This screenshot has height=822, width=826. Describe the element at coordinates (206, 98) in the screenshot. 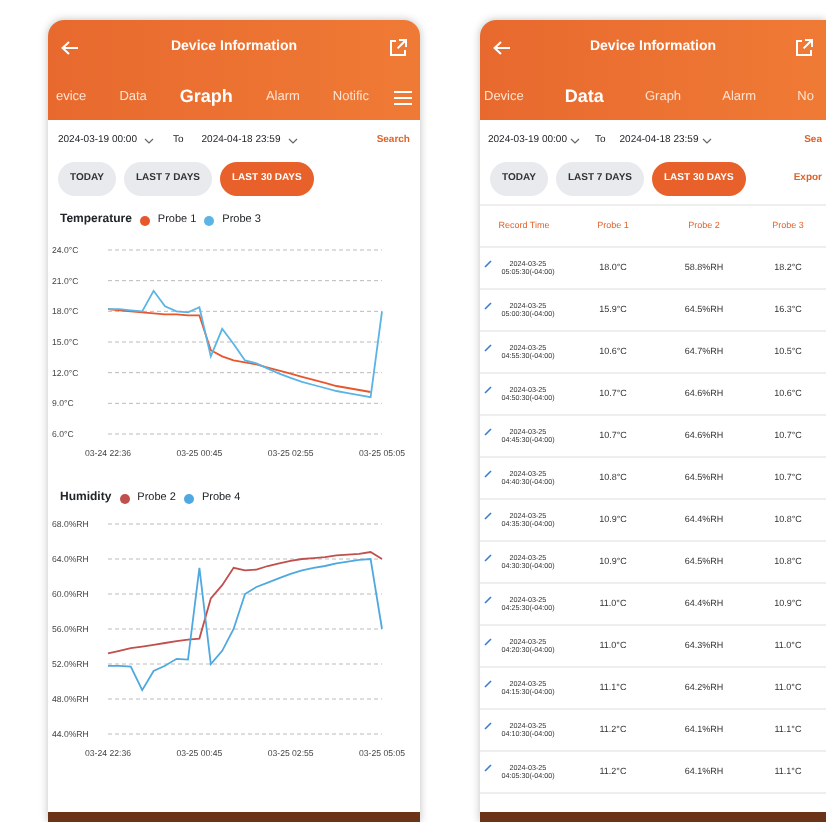

I see `tab: Graph` at that location.